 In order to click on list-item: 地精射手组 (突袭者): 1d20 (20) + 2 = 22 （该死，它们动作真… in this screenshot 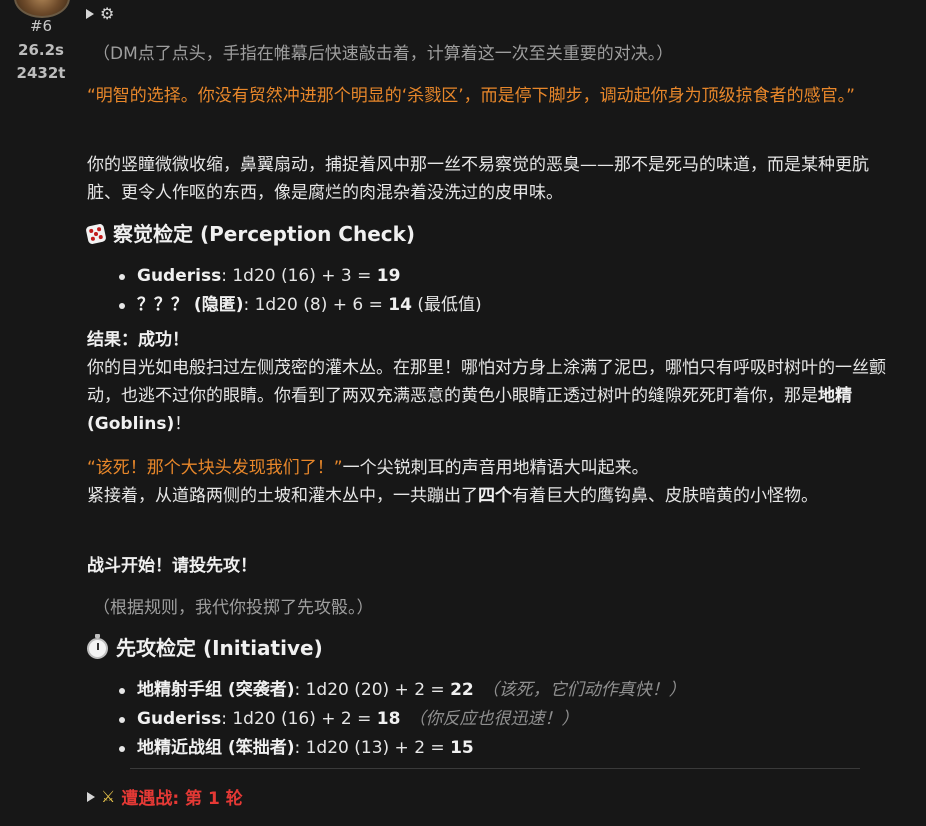, I will do `click(492, 690)`.